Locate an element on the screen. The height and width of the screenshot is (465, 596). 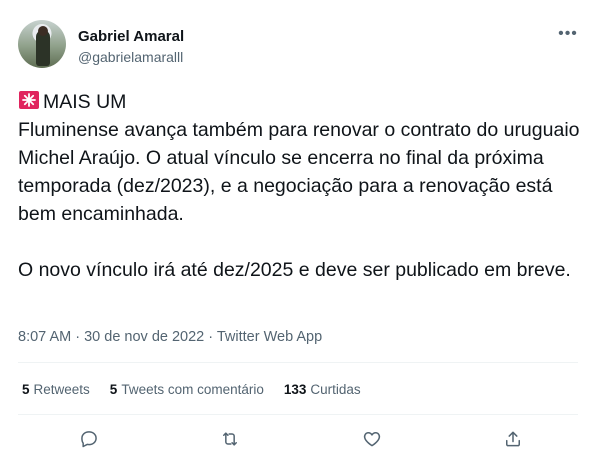
likes-stat: 133 Curtidas is located at coordinates (322, 389).